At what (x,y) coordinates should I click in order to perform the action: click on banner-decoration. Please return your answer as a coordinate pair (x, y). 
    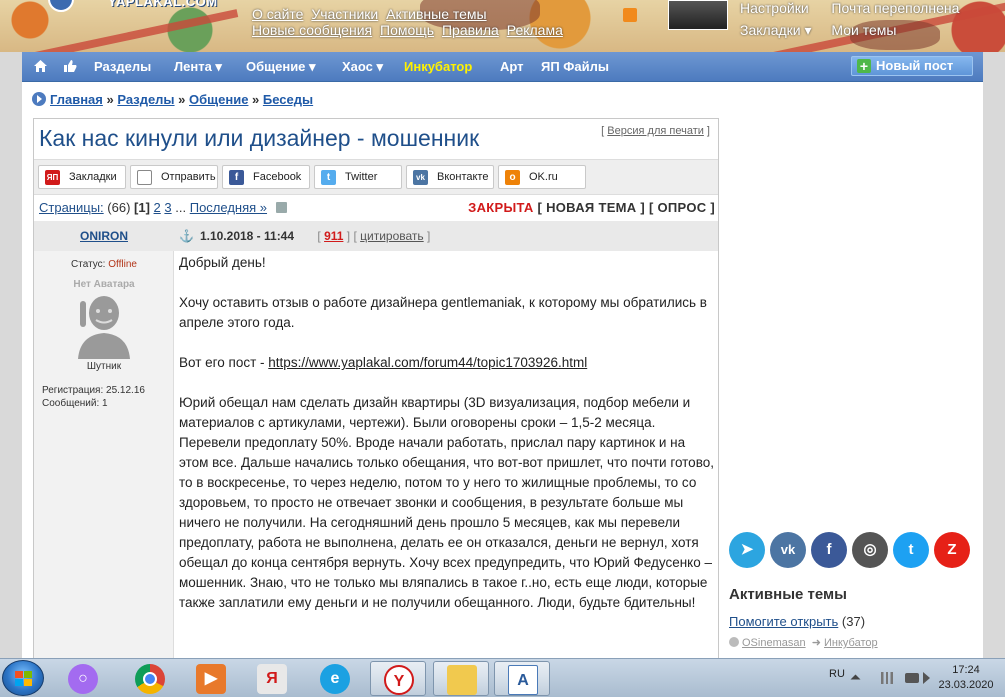
    Looking at the image, I should click on (120, 30).